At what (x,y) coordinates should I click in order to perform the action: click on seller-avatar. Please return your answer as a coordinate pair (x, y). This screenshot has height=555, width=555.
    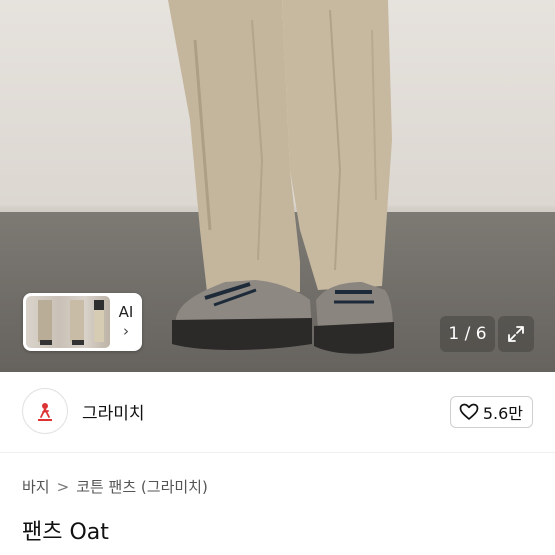
    Looking at the image, I should click on (45, 411).